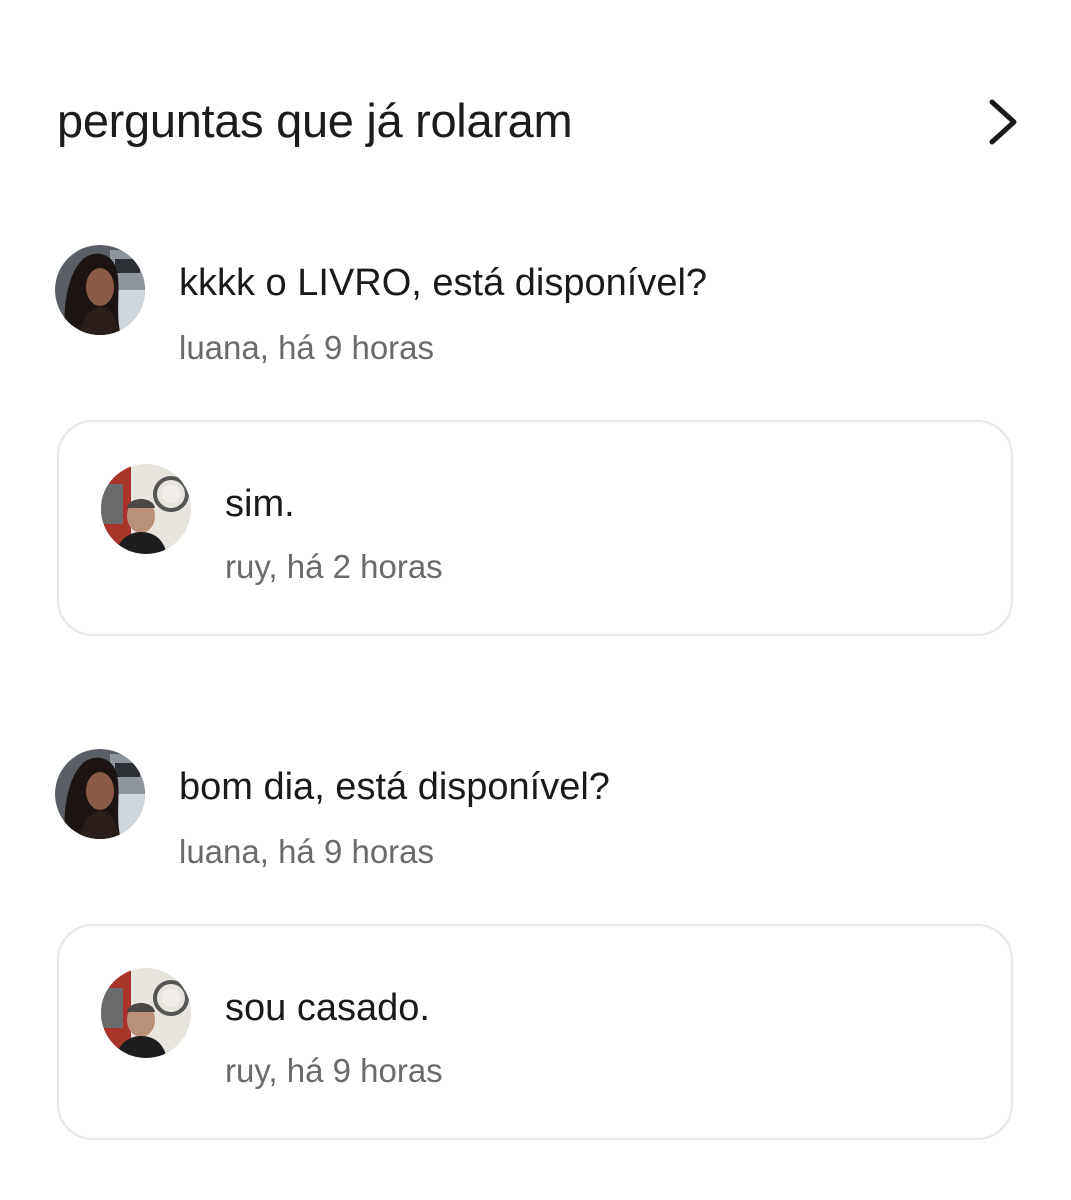  I want to click on answer-text: sim., so click(260, 504).